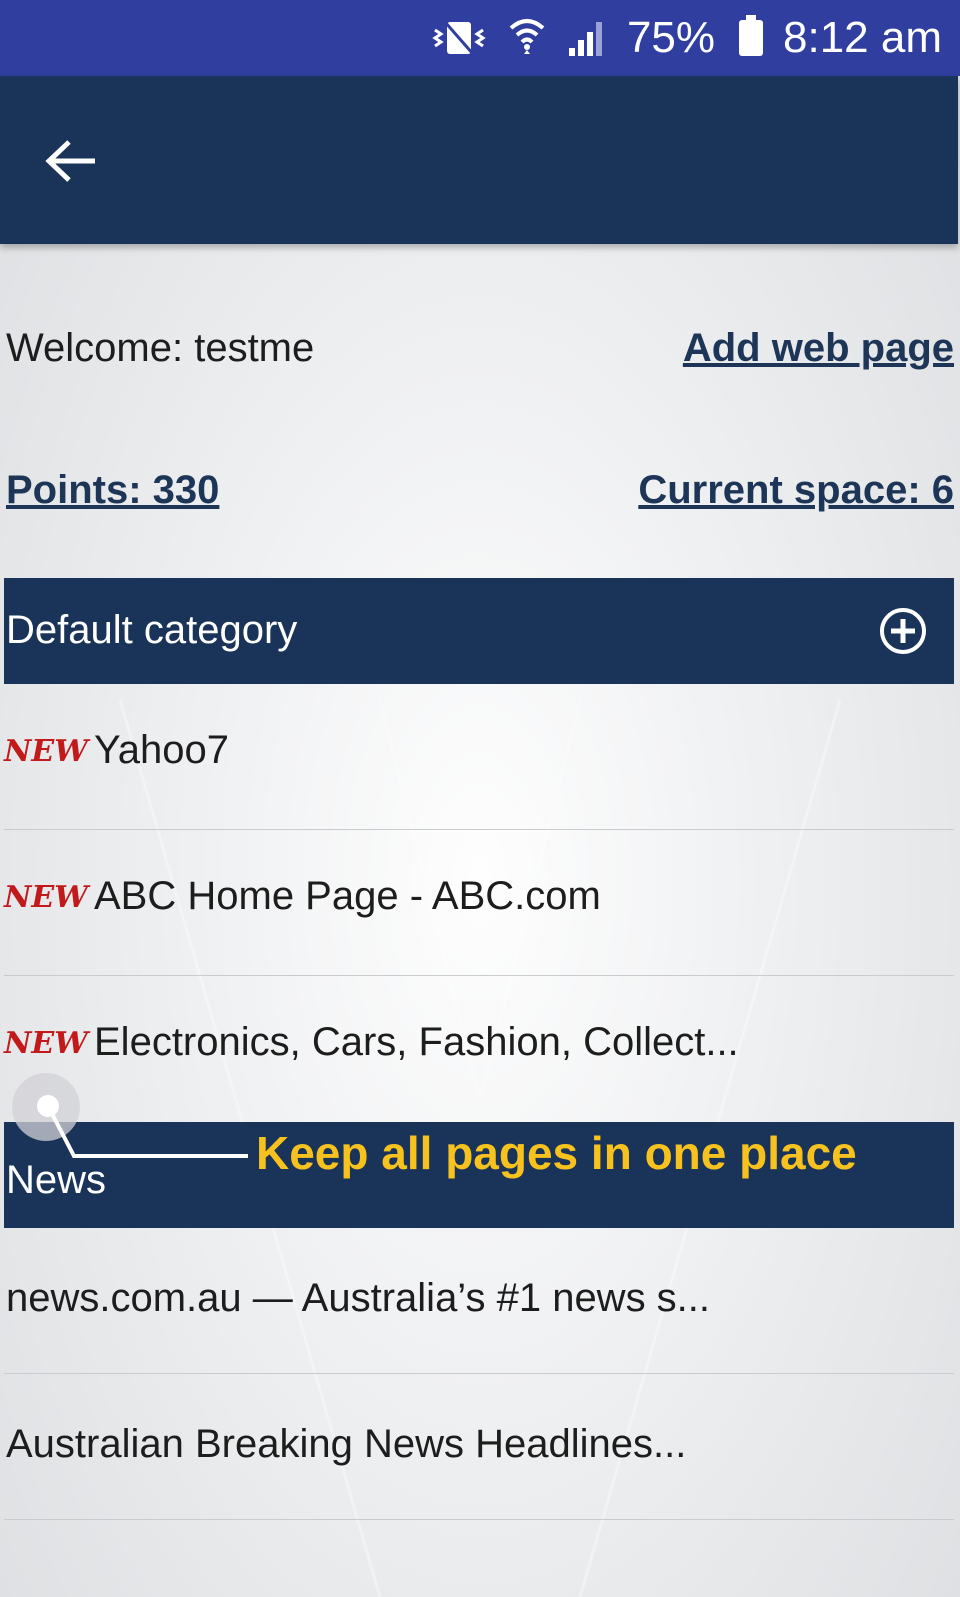 Image resolution: width=960 pixels, height=1597 pixels. What do you see at coordinates (671, 37) in the screenshot?
I see `battery-percent: 75%` at bounding box center [671, 37].